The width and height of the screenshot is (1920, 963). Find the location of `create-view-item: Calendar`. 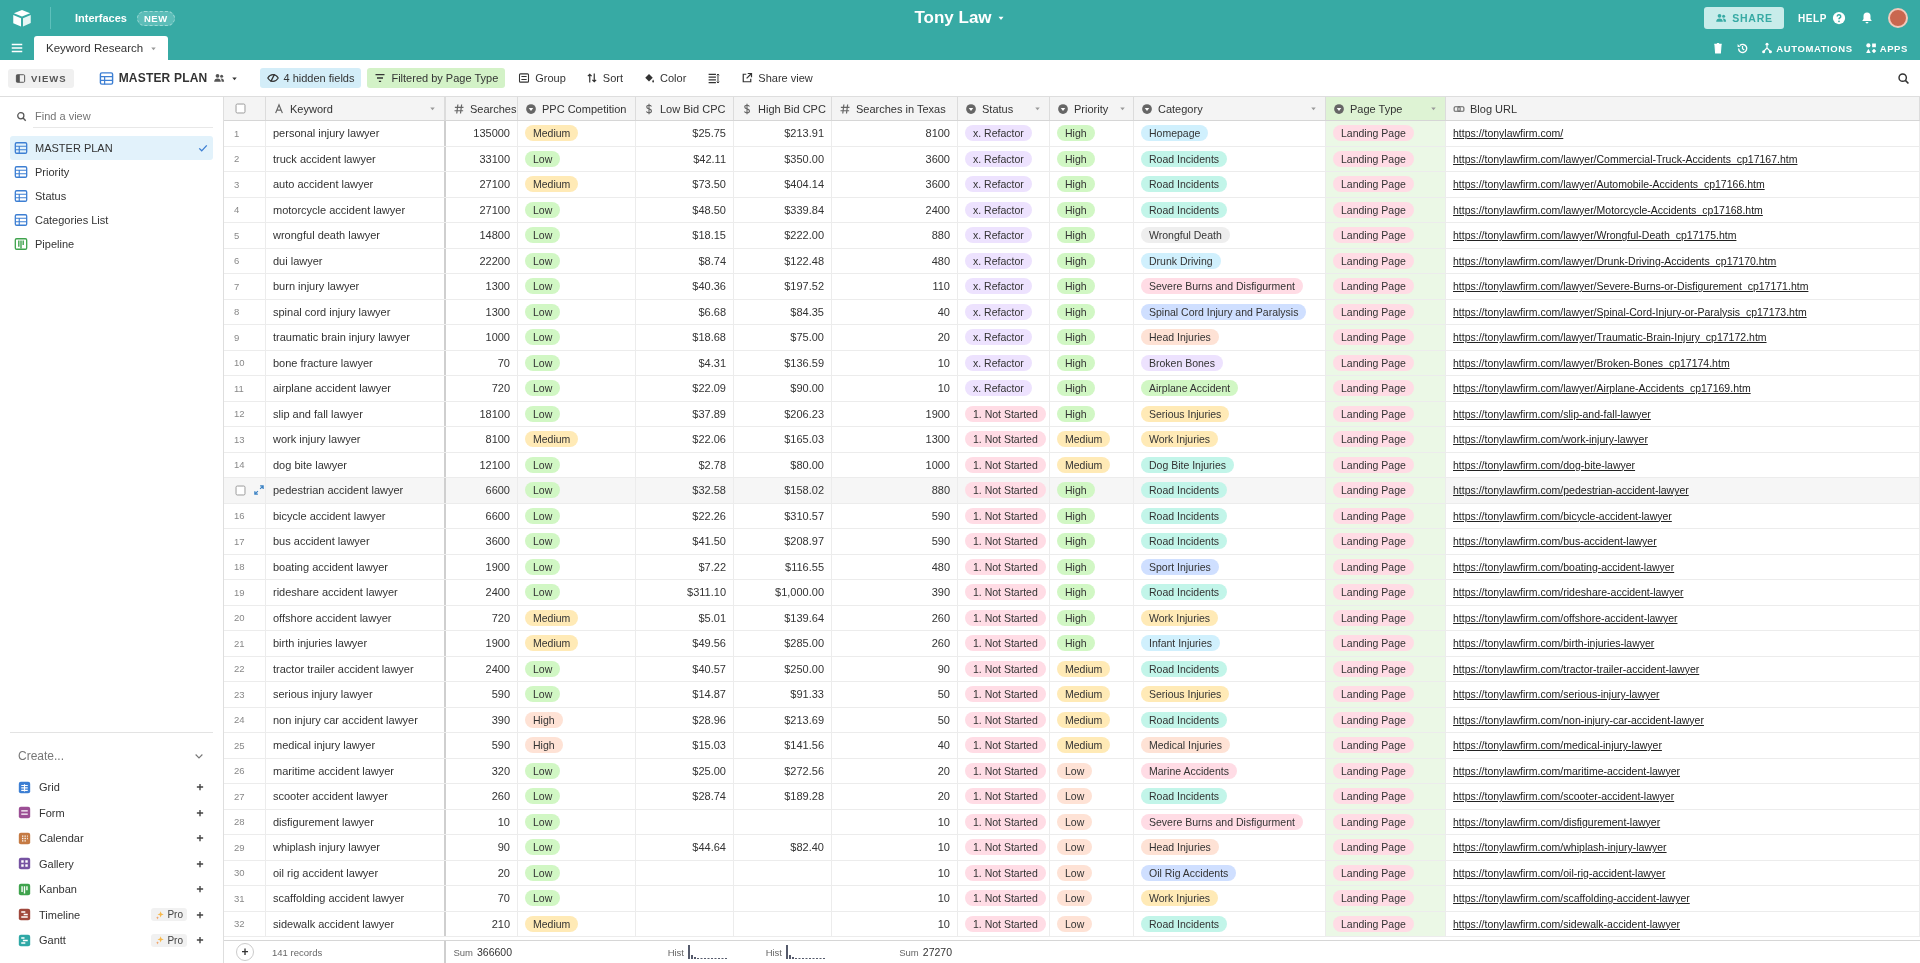

create-view-item: Calendar is located at coordinates (61, 838).